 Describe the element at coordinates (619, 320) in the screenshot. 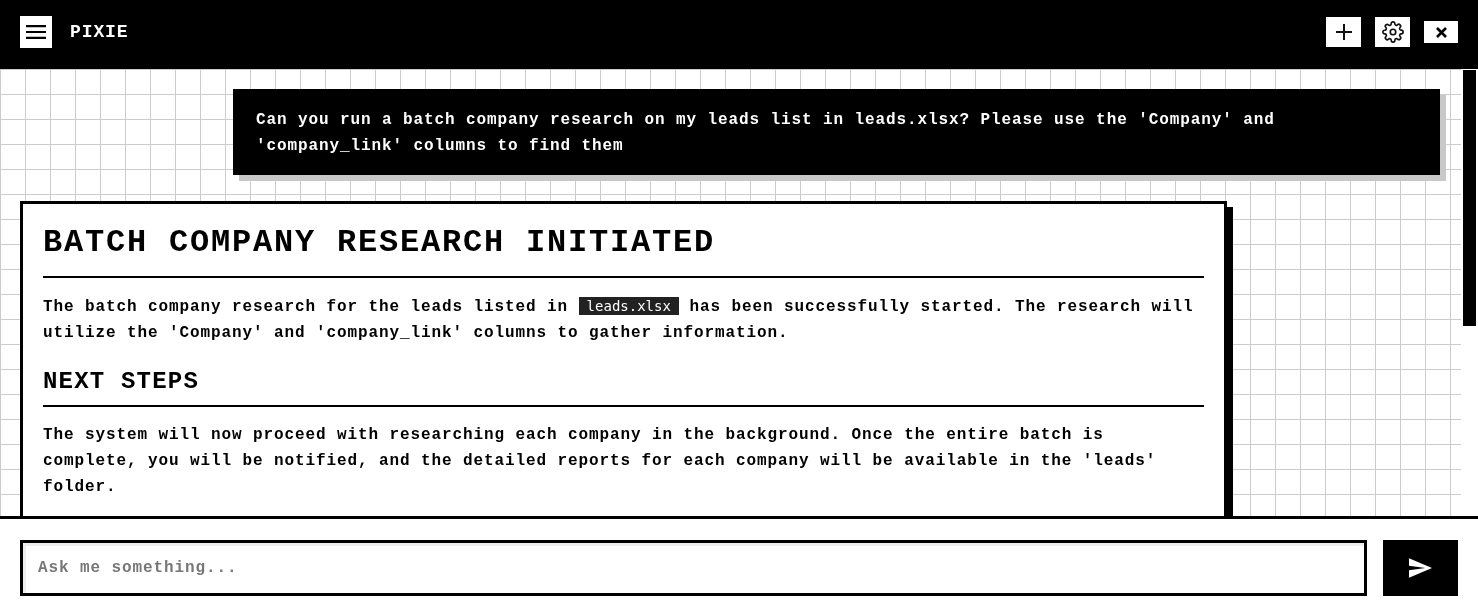

I see `message-paragraph: The batch company research for the leads listed in leads.xlsx has been successfully started. The research will utilize the 'Company' and 'company_link' columns to gather information.` at that location.